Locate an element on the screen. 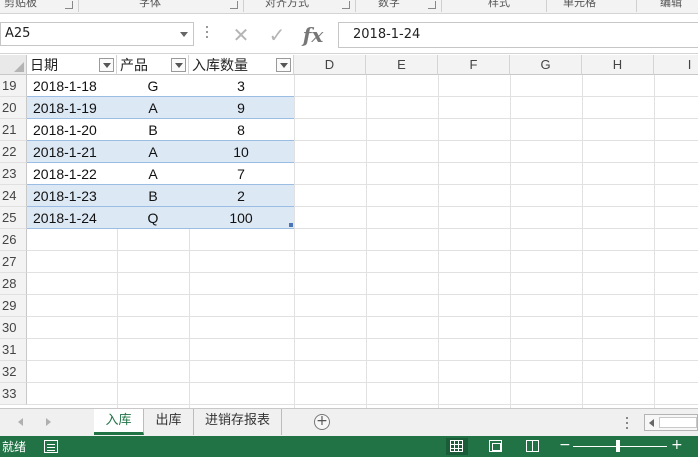  add-sheet-button: + is located at coordinates (322, 422).